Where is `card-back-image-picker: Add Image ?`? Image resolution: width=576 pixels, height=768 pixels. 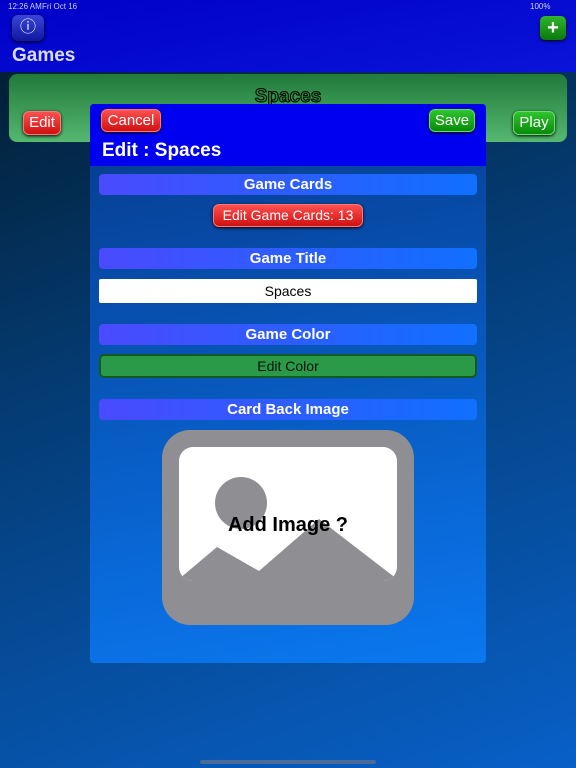
card-back-image-picker: Add Image ? is located at coordinates (288, 527).